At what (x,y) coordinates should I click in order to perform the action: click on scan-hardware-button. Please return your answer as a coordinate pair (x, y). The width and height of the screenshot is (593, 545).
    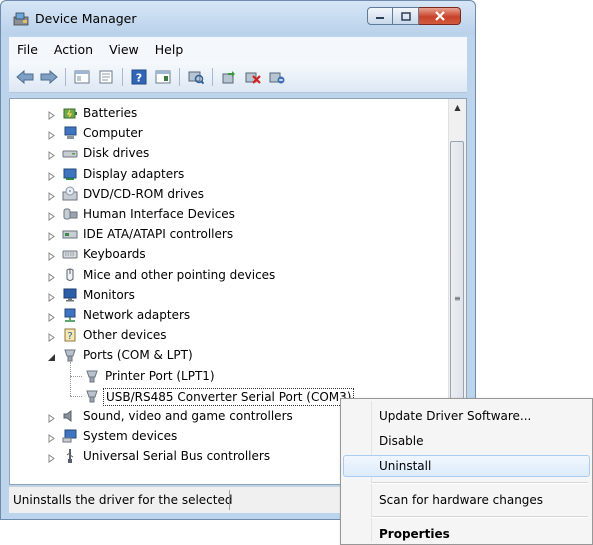
    Looking at the image, I should click on (196, 77).